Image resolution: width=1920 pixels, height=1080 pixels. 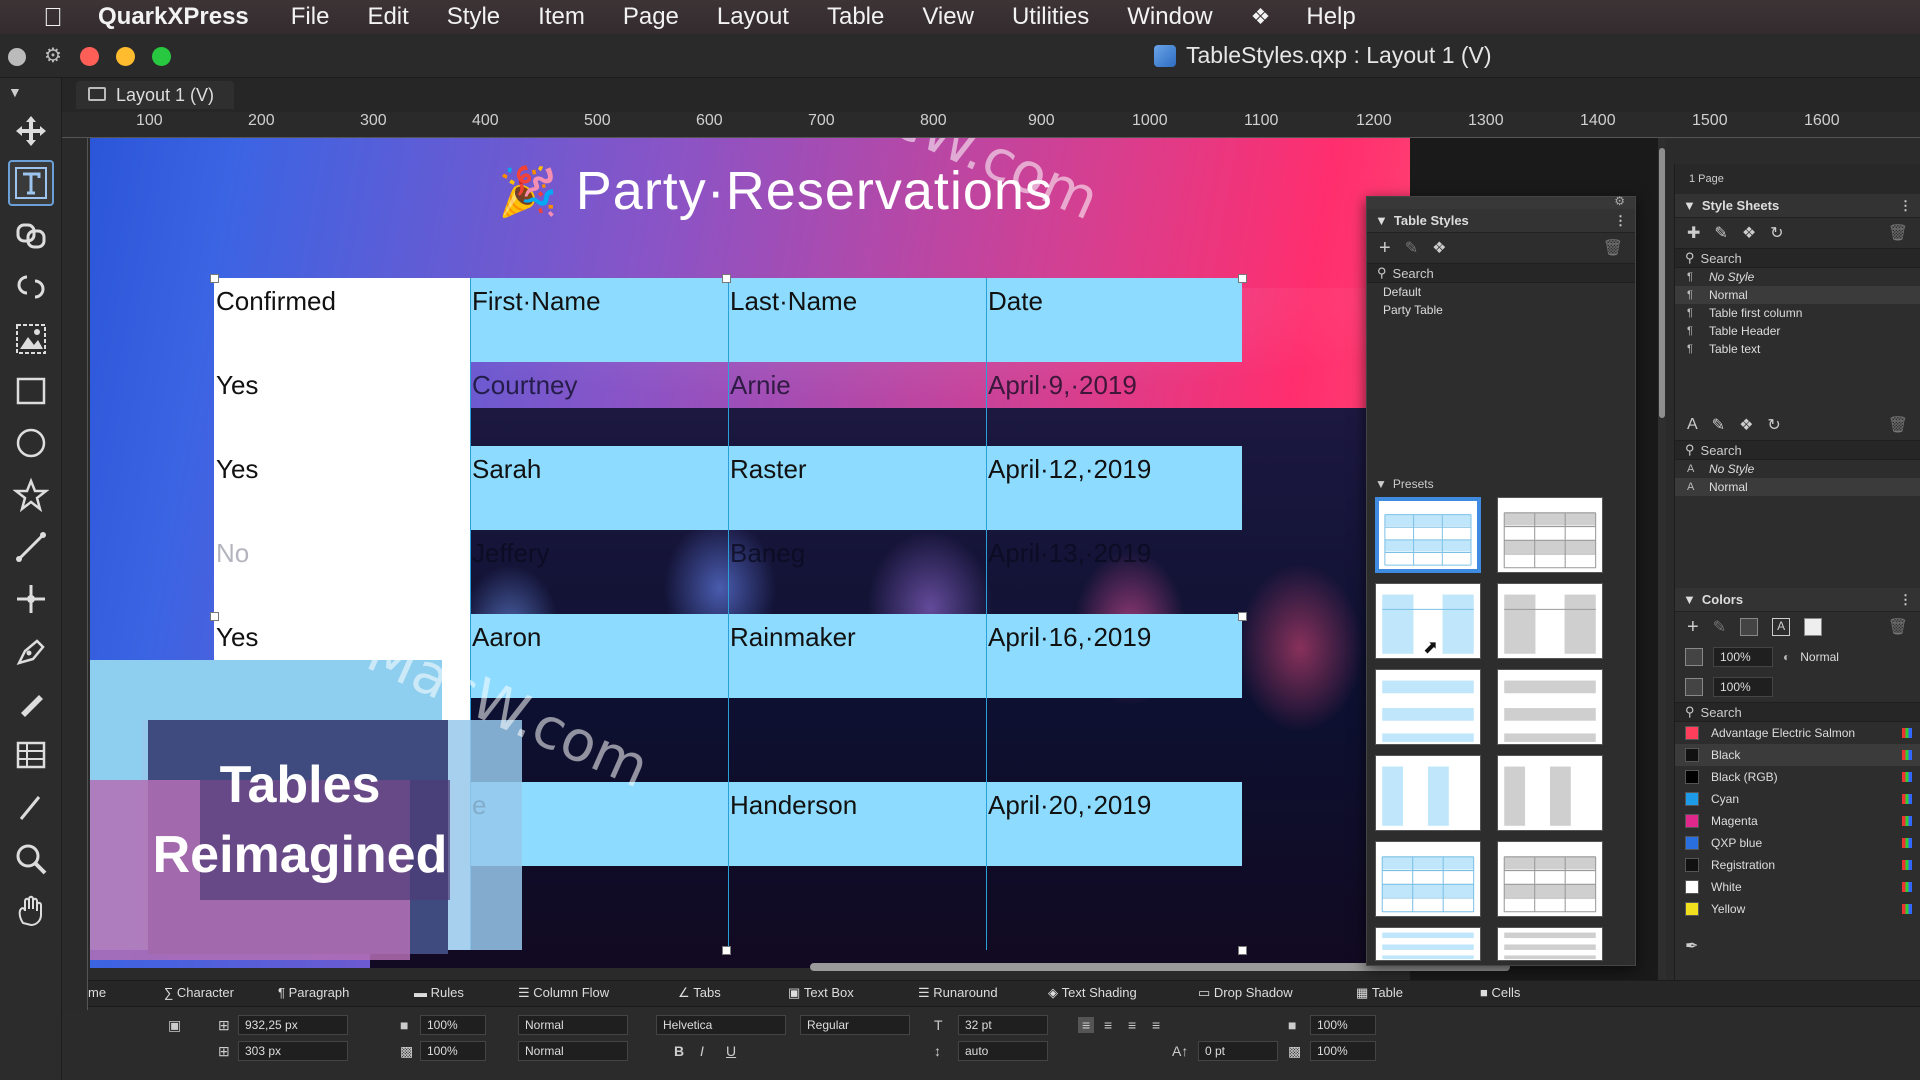 I want to click on window-minimize-button, so click(x=125, y=56).